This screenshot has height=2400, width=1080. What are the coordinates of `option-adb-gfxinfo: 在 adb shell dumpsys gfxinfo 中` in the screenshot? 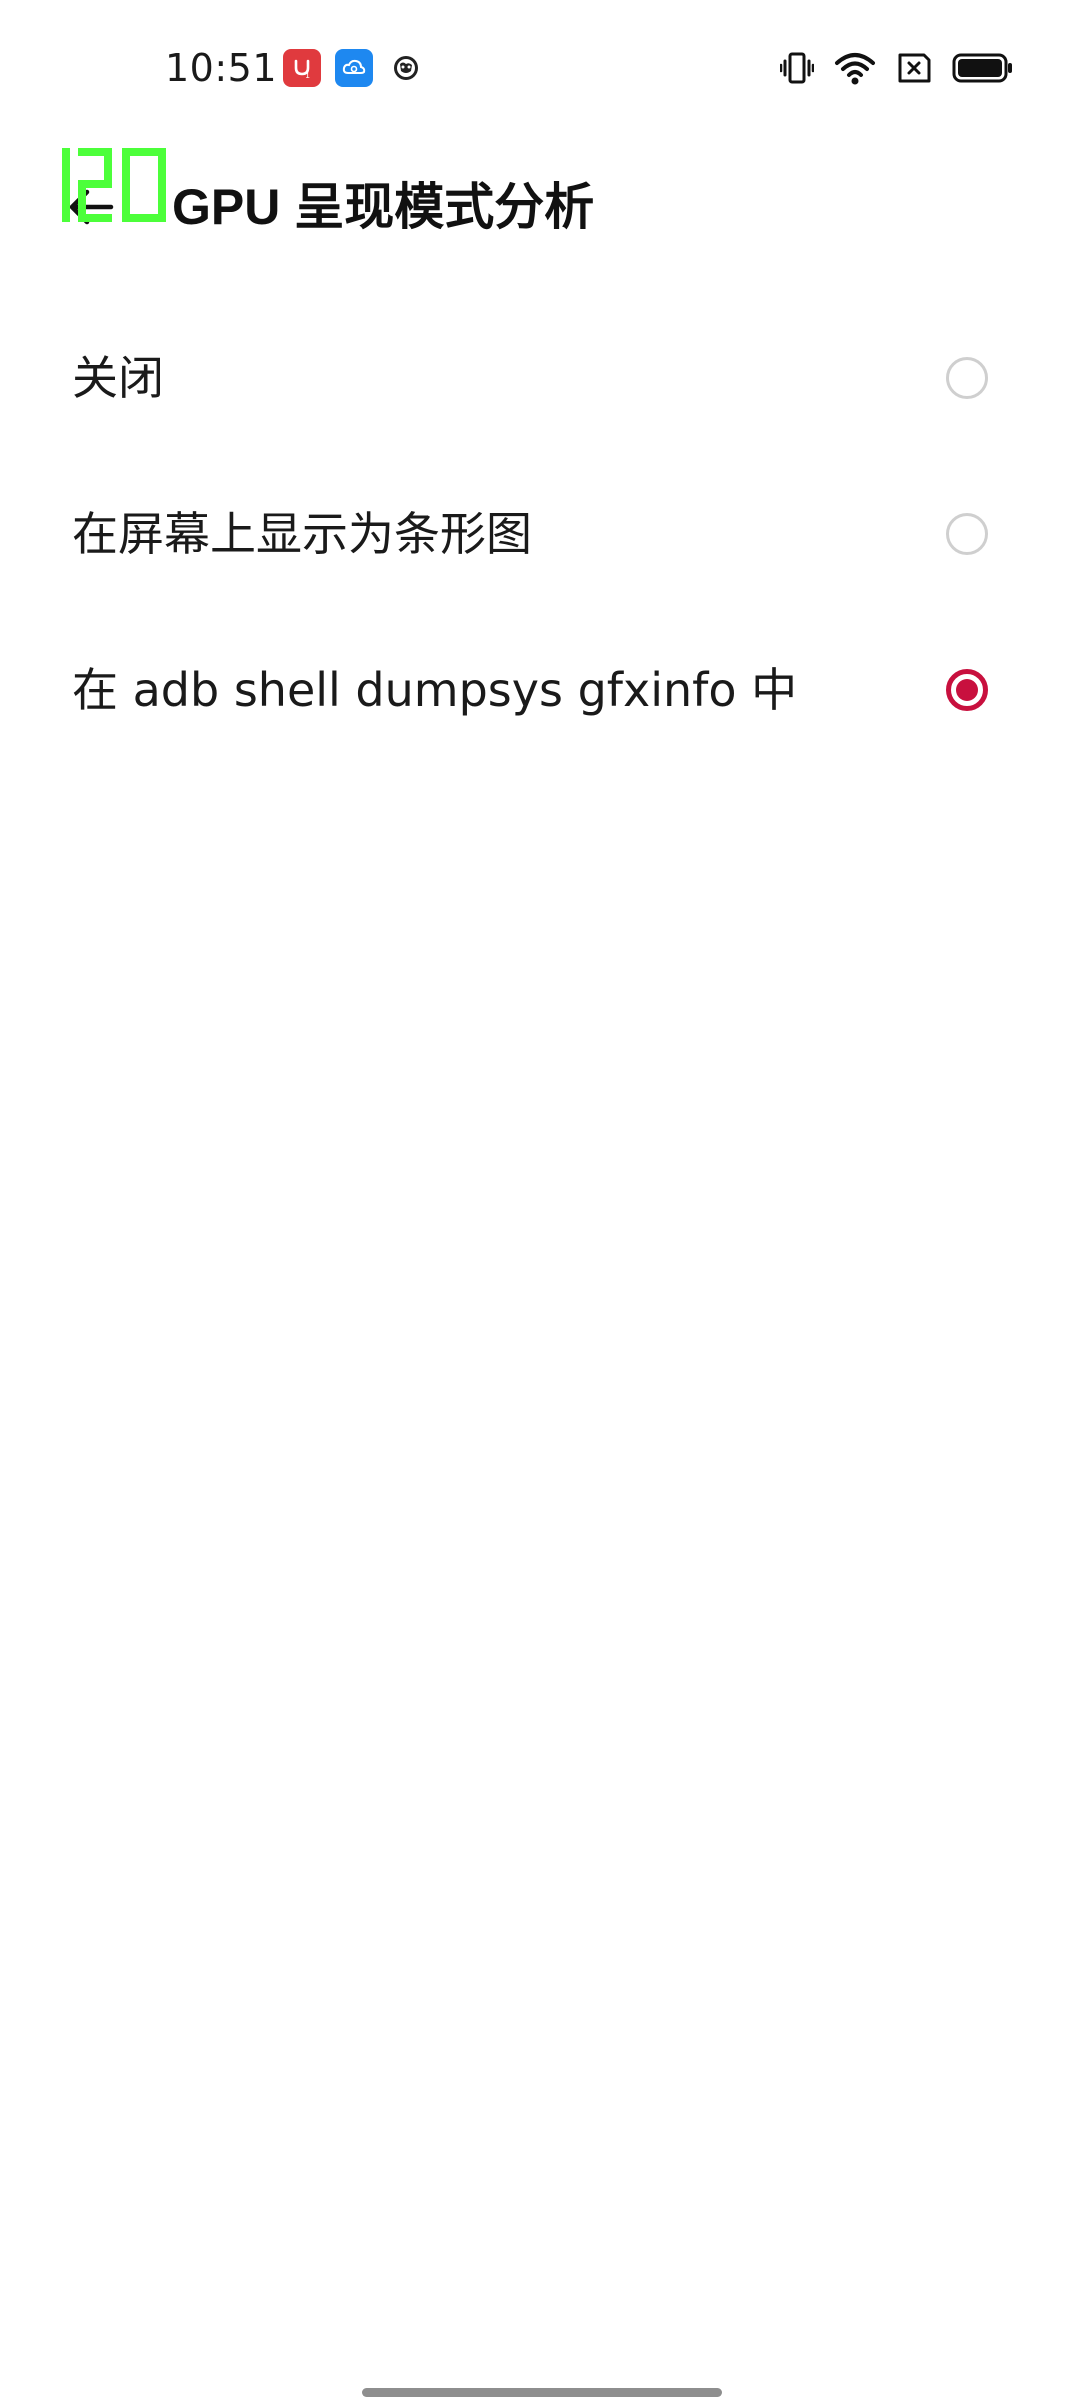 It's located at (540, 690).